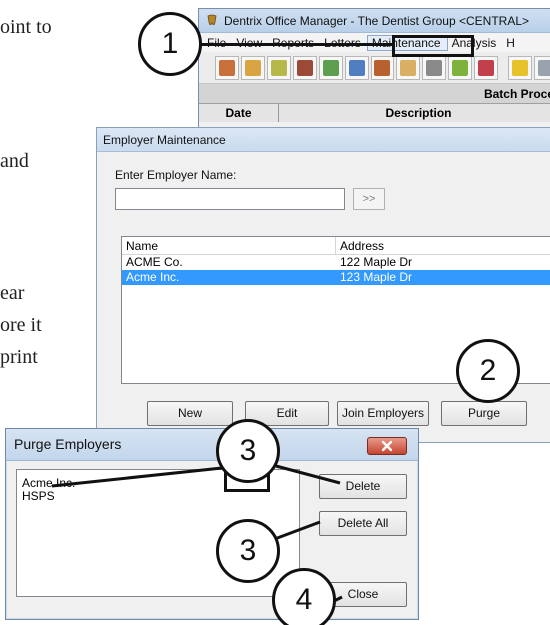 Image resolution: width=550 pixels, height=625 pixels. Describe the element at coordinates (511, 43) in the screenshot. I see `menu-help: H` at that location.